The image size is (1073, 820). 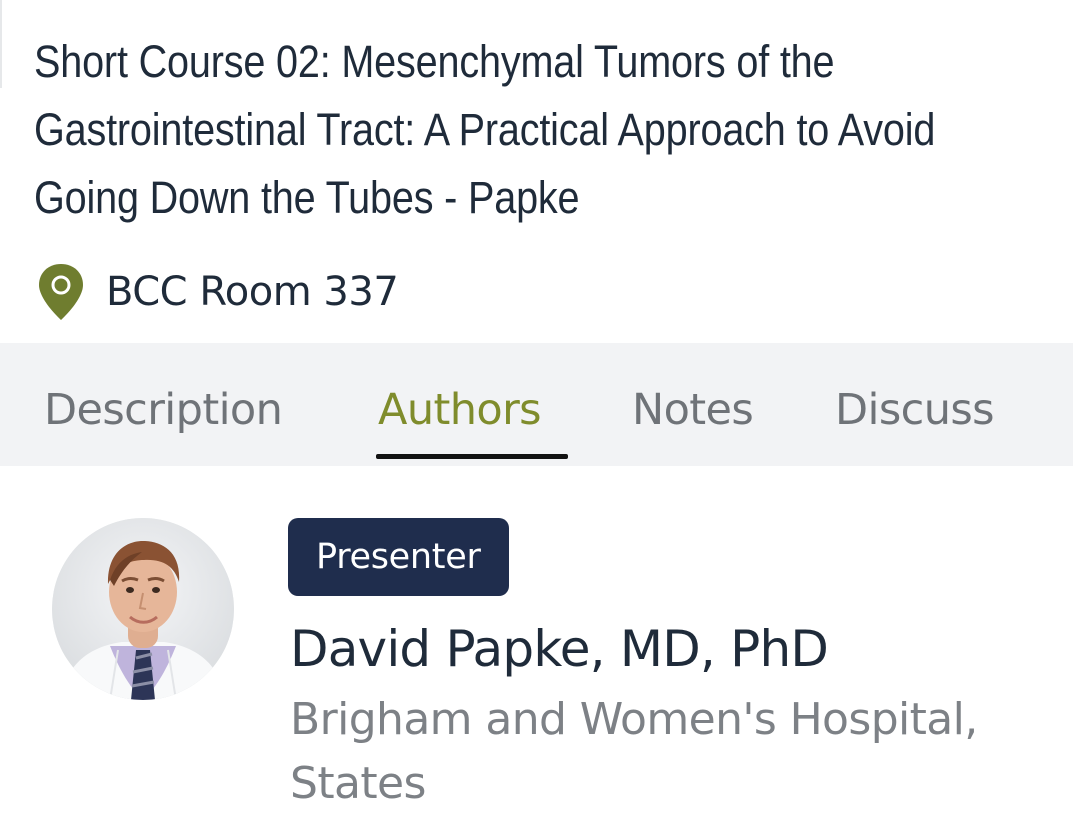 What do you see at coordinates (634, 751) in the screenshot?
I see `author-affiliation: Brigham and Women's Hospital, States` at bounding box center [634, 751].